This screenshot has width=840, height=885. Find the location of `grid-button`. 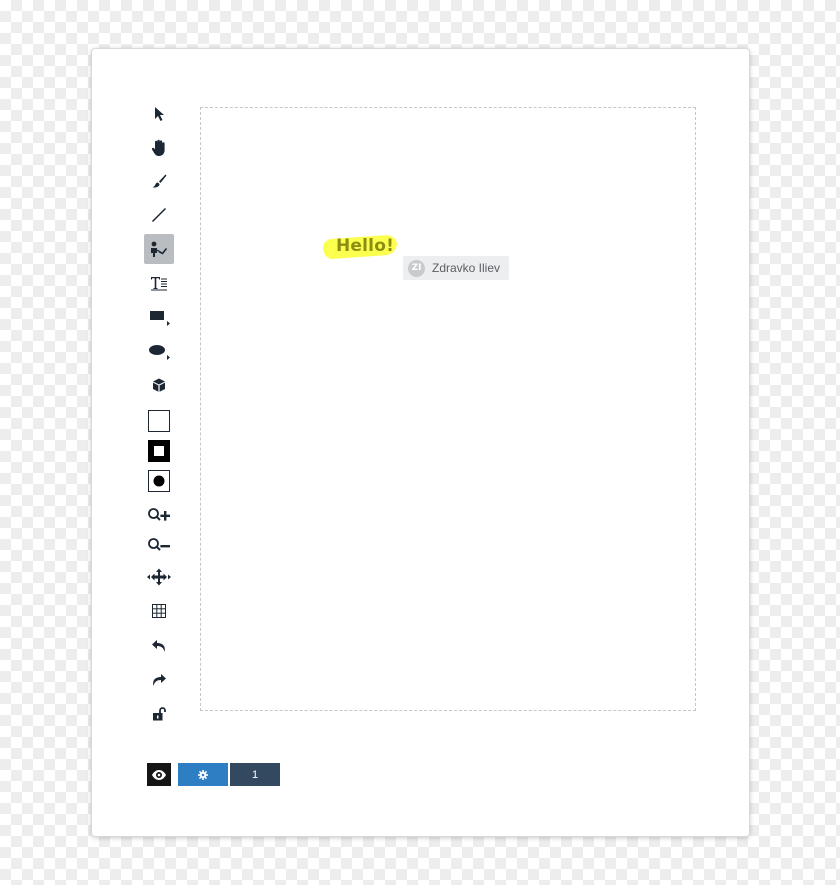

grid-button is located at coordinates (159, 611).